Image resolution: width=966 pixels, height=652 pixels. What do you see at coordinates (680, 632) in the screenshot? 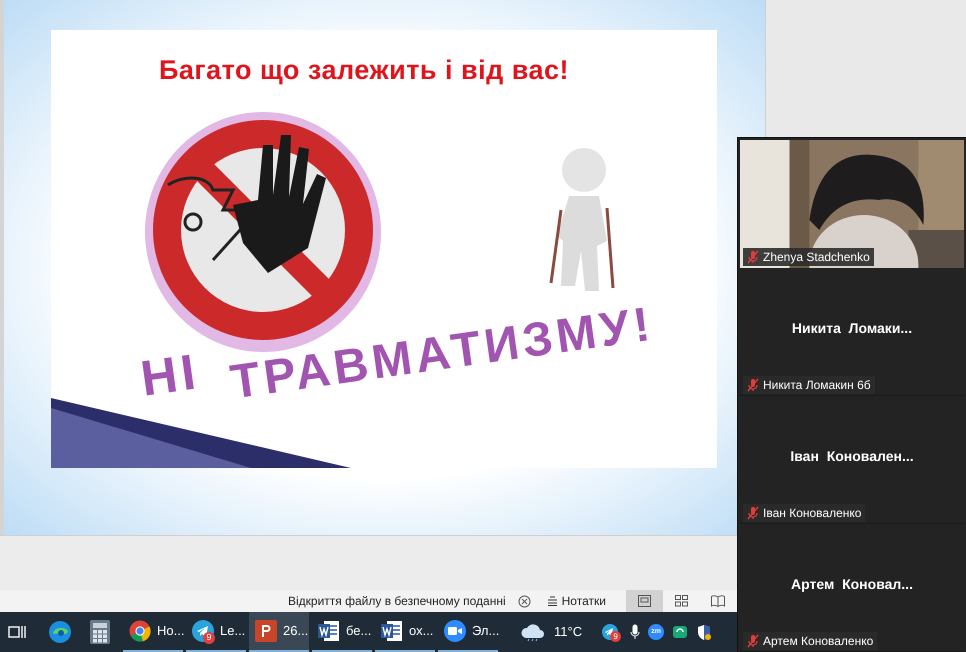
I see `tray-app-icon` at bounding box center [680, 632].